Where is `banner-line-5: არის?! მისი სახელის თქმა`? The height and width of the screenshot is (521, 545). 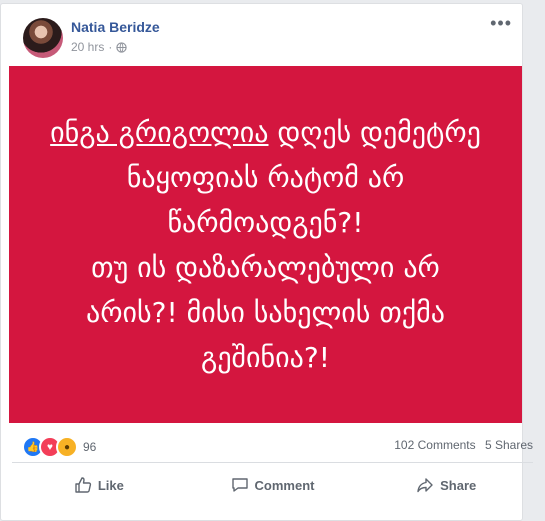 banner-line-5: არის?! მისი სახელის თქმა is located at coordinates (265, 312).